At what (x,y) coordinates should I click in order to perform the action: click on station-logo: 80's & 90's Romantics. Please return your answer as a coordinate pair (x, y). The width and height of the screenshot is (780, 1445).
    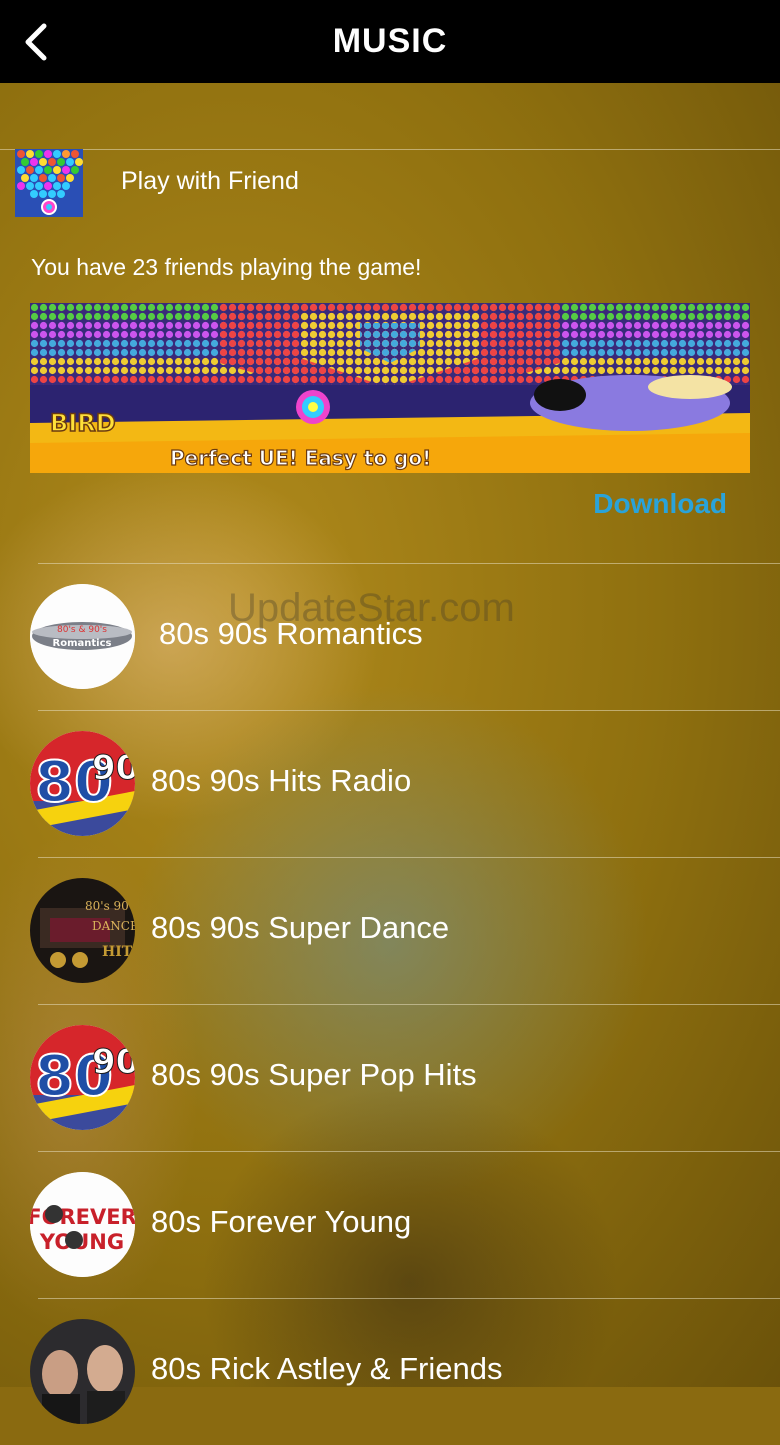
    Looking at the image, I should click on (82, 636).